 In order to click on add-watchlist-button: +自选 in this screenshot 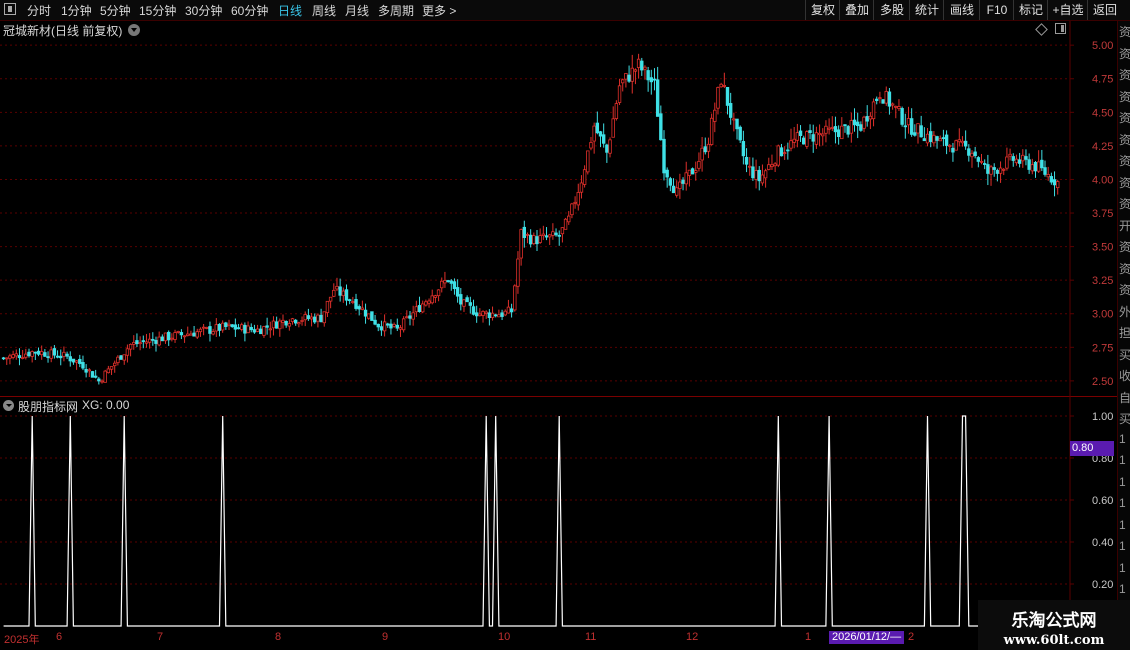, I will do `click(1067, 10)`.